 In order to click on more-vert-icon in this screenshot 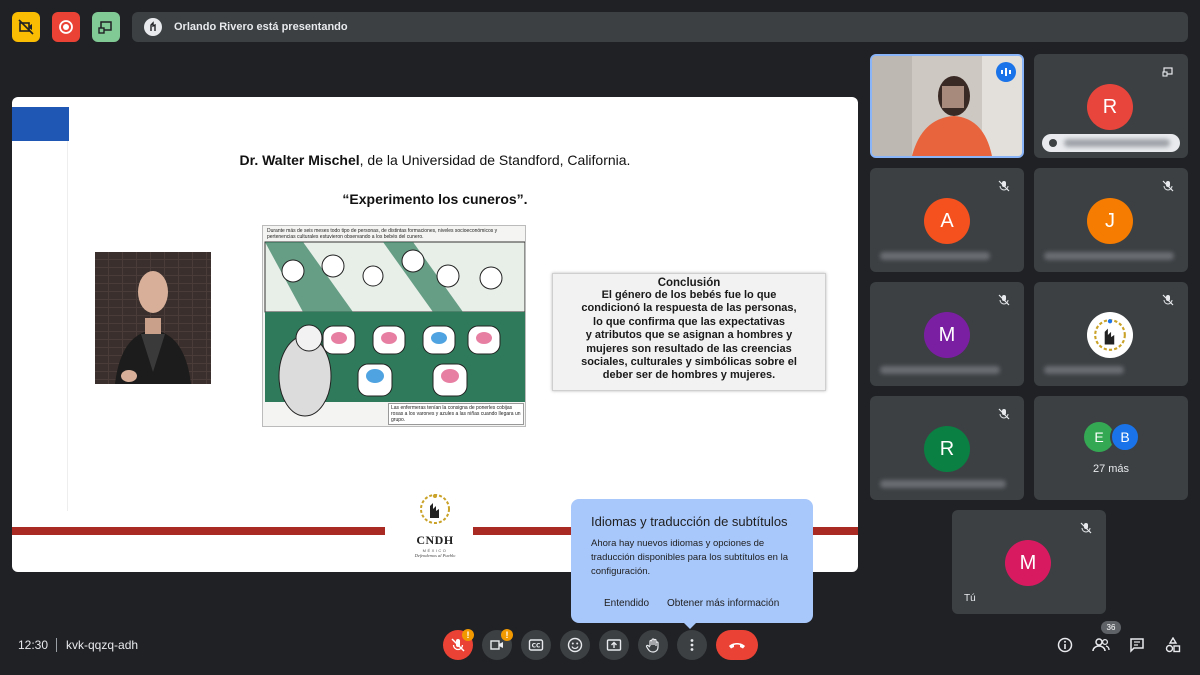, I will do `click(692, 645)`.